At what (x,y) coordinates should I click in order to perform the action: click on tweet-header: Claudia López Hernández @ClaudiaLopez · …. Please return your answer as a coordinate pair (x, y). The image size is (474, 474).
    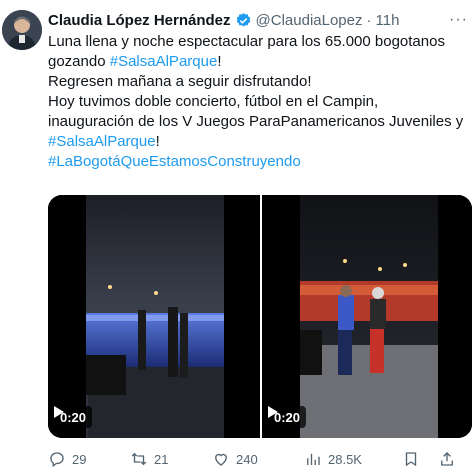
    Looking at the image, I should click on (258, 20).